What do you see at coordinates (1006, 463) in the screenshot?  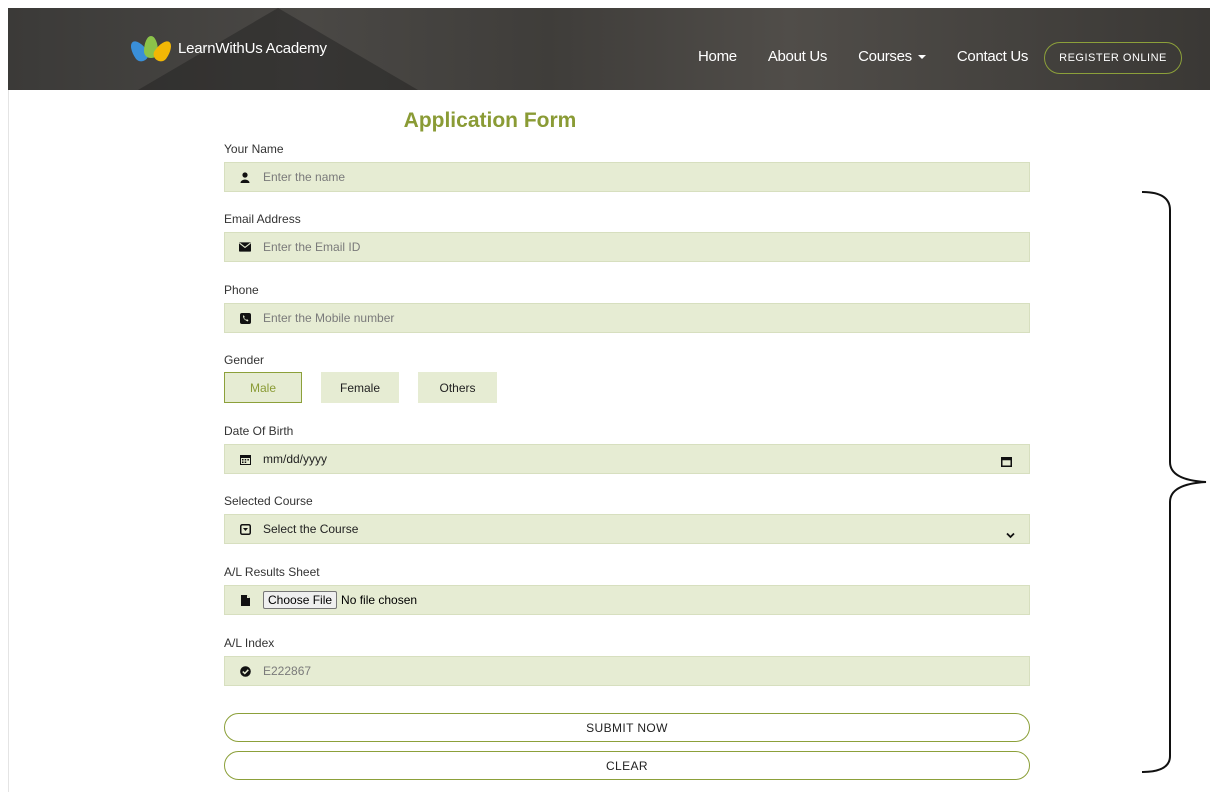 I see `date-picker-icon` at bounding box center [1006, 463].